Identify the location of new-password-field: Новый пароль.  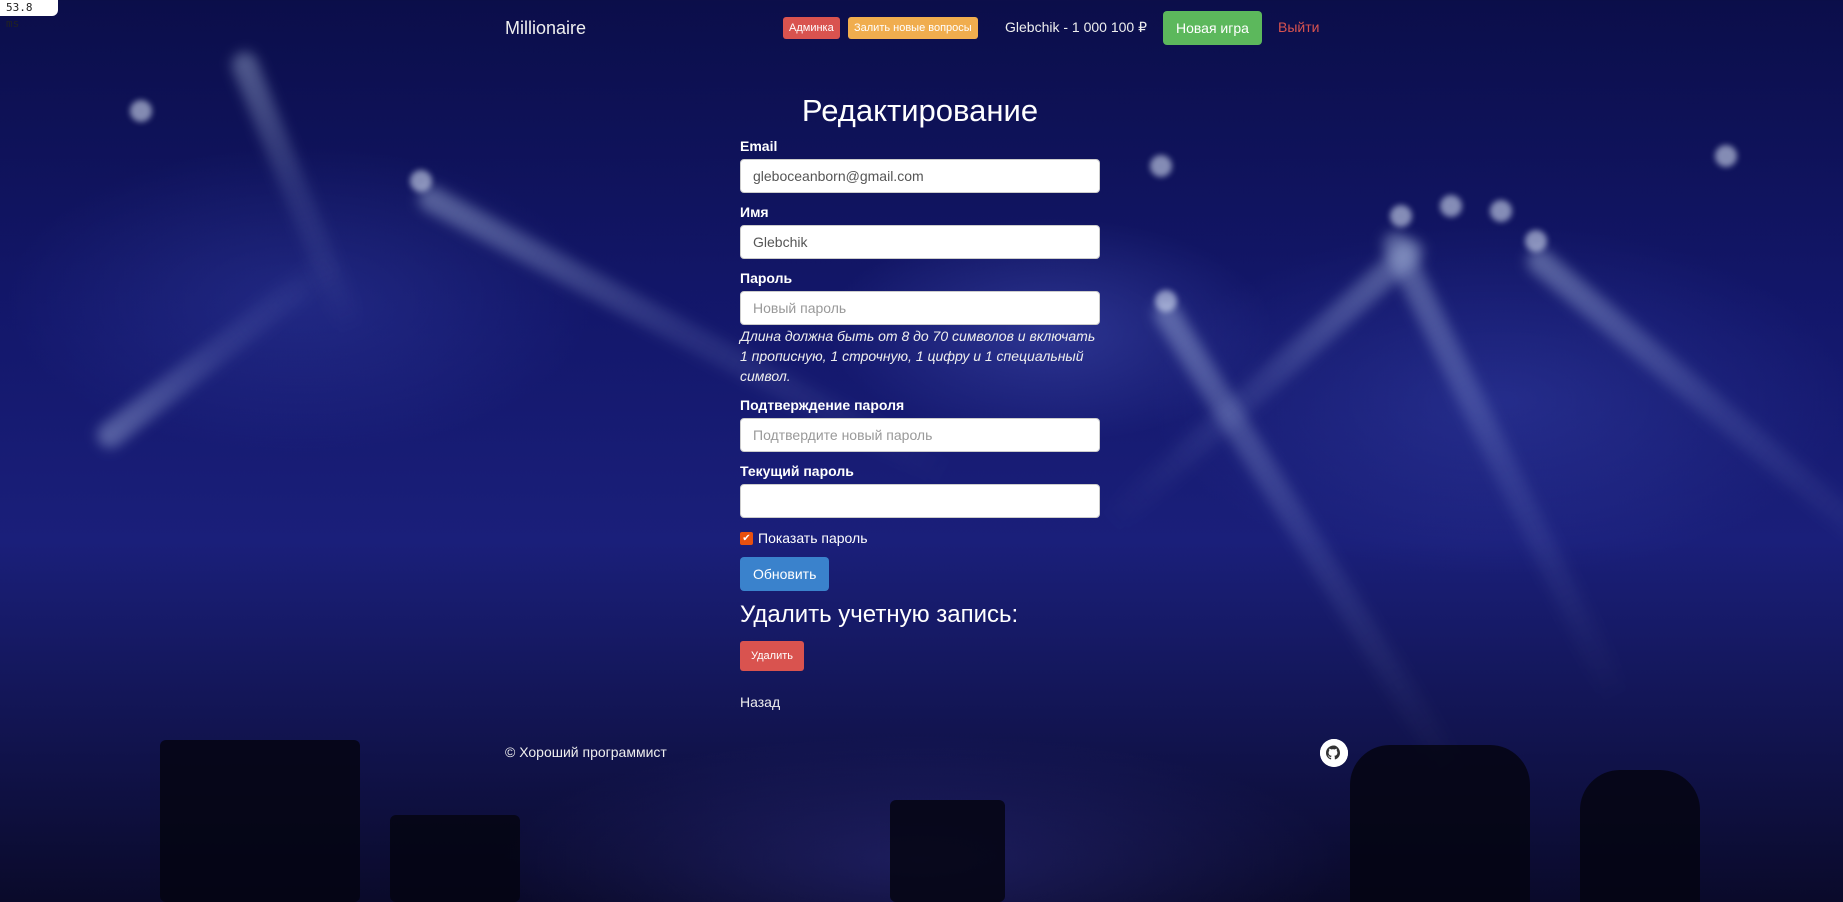
(920, 308).